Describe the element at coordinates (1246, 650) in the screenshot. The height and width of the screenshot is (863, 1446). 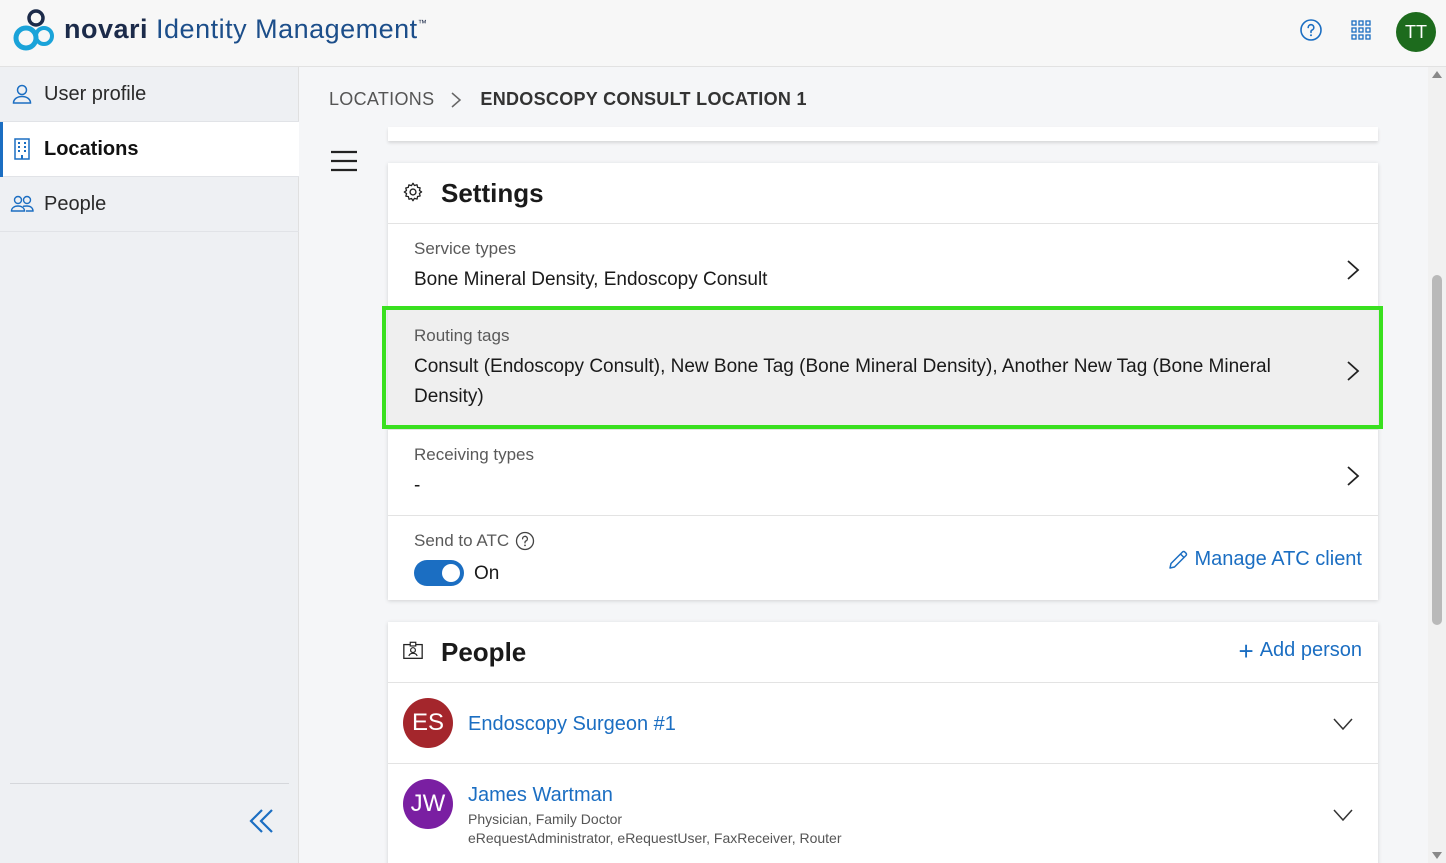
I see `plus-icon: +` at that location.